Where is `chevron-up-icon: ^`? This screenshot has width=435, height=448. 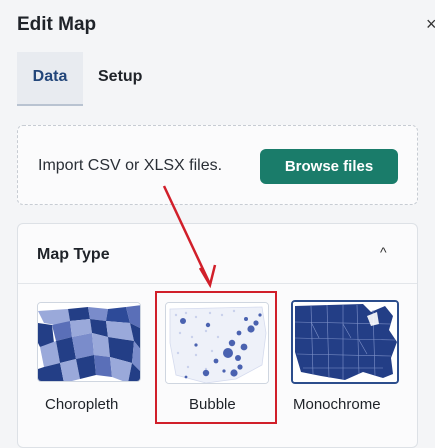
chevron-up-icon: ^ is located at coordinates (383, 252).